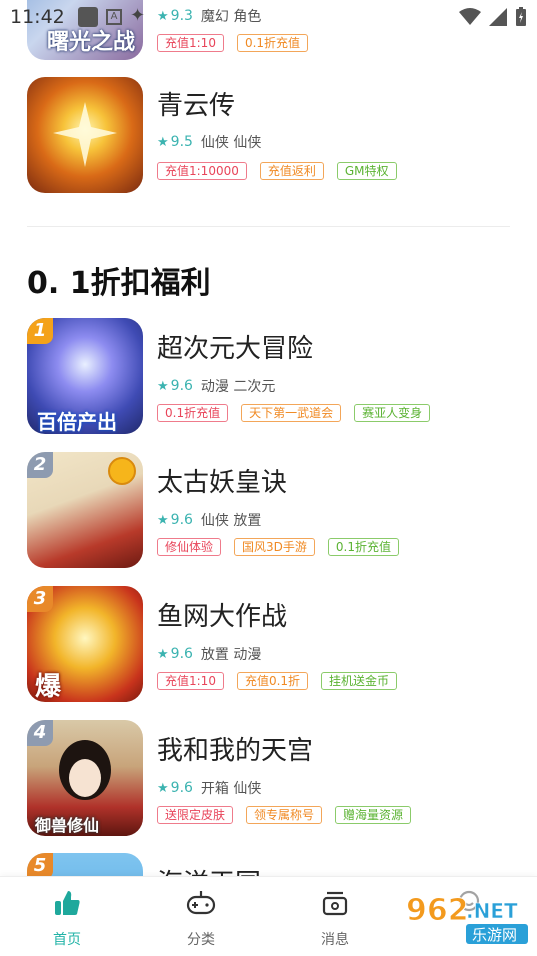 Image resolution: width=537 pixels, height=956 pixels. Describe the element at coordinates (268, 18) in the screenshot. I see `status-bar: 11:42 A ✦` at that location.